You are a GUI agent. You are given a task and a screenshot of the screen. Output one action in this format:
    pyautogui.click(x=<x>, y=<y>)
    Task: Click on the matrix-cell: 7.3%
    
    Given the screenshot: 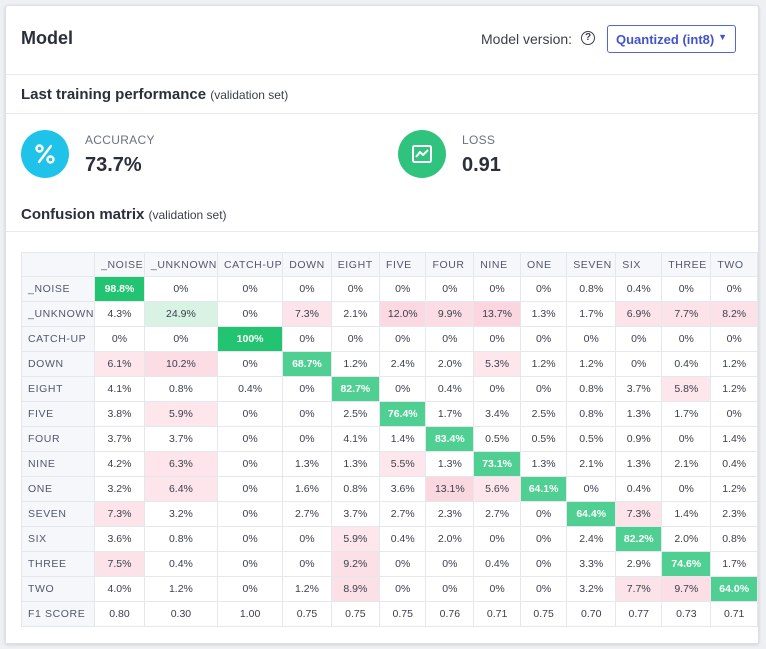 What is the action you would take?
    pyautogui.click(x=119, y=514)
    